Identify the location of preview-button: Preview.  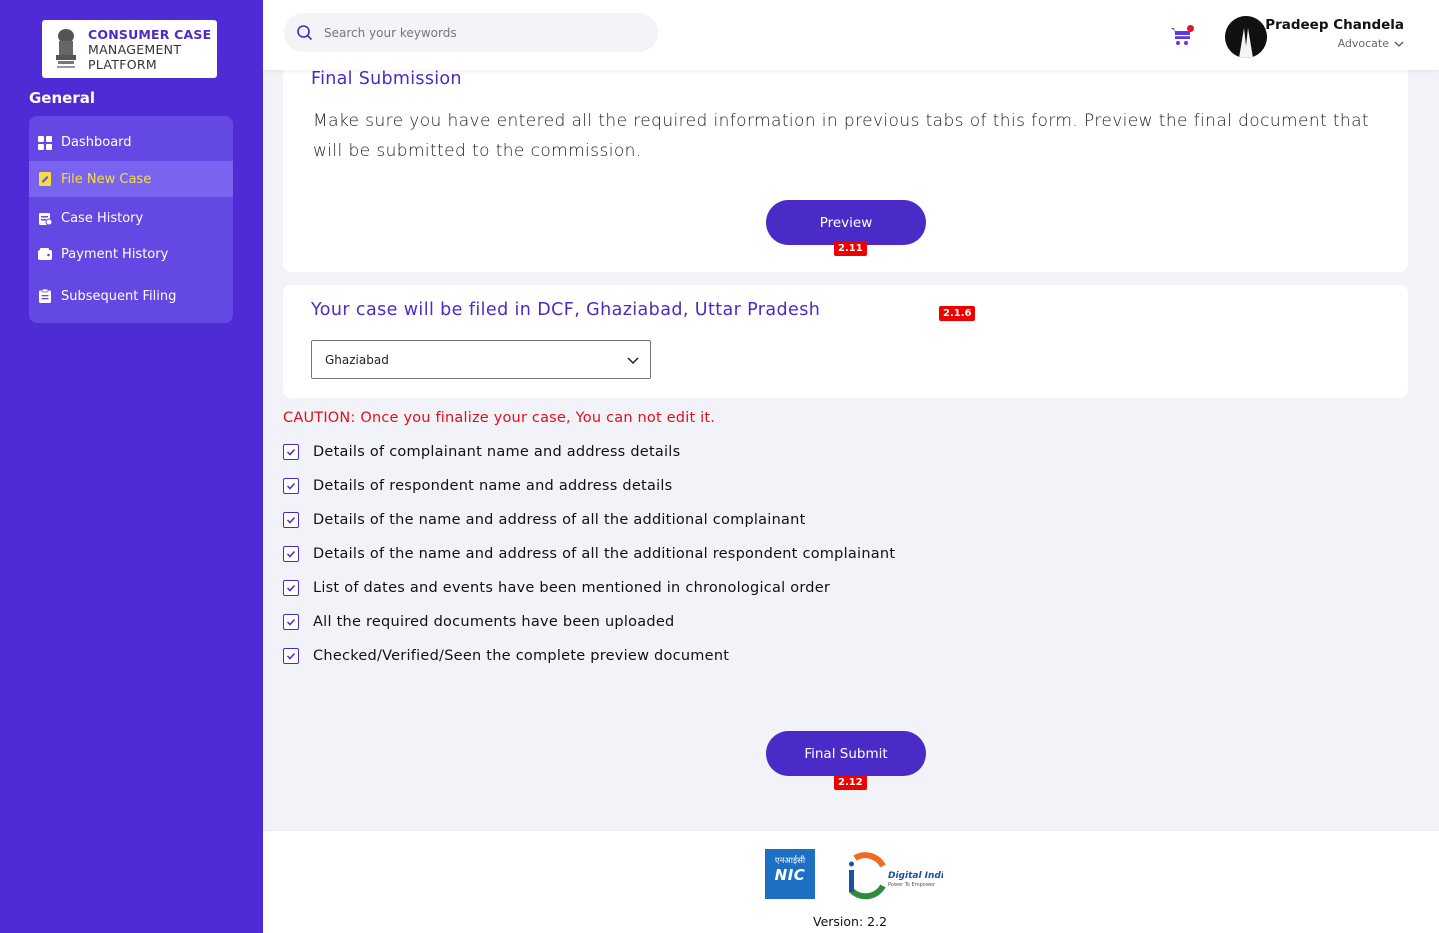
(846, 222).